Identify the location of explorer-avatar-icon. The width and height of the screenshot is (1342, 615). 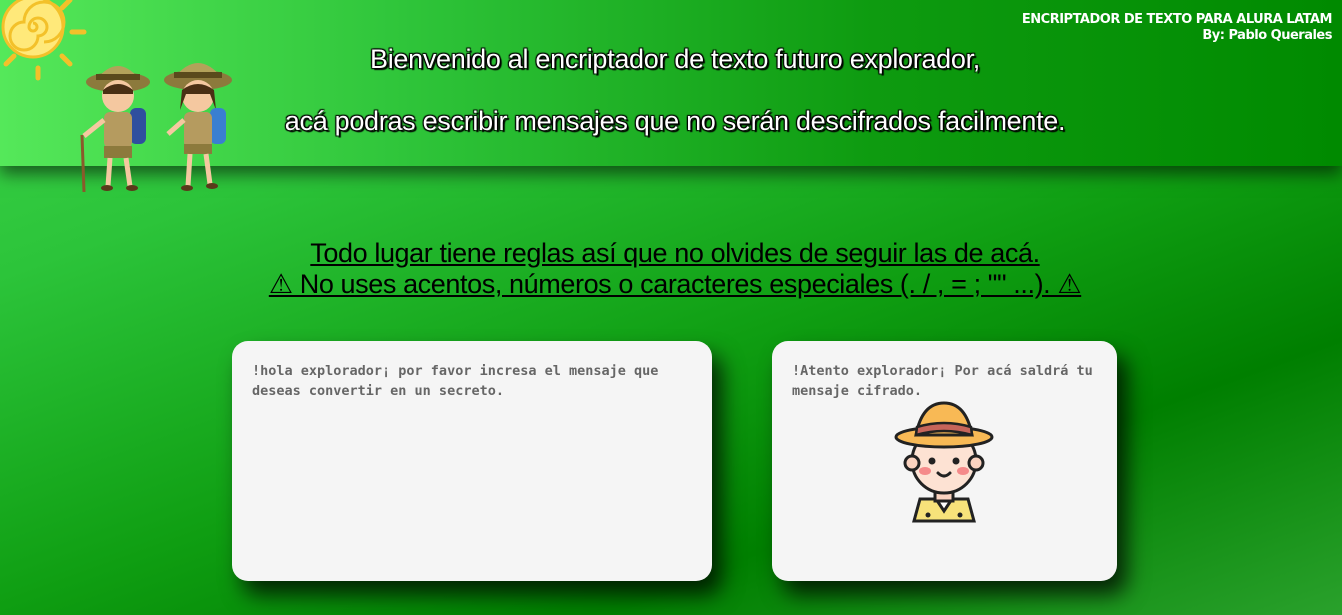
(944, 462).